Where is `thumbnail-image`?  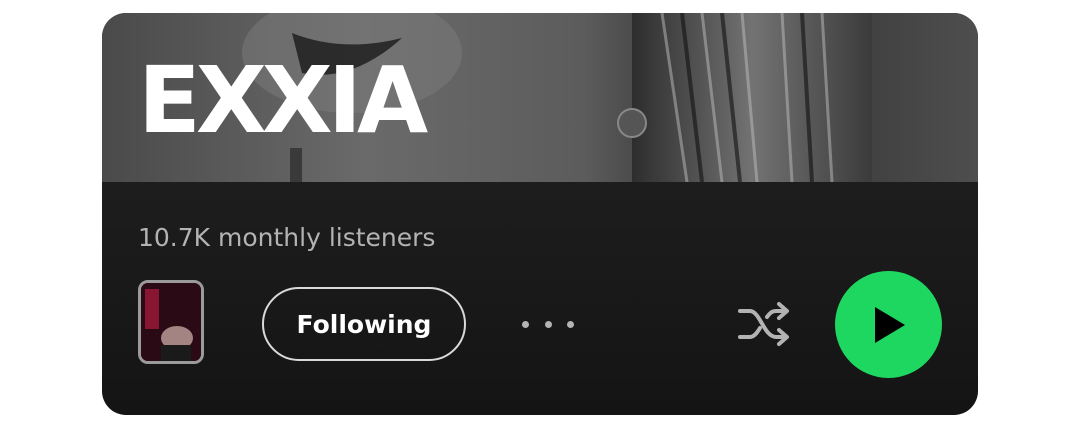 thumbnail-image is located at coordinates (171, 322).